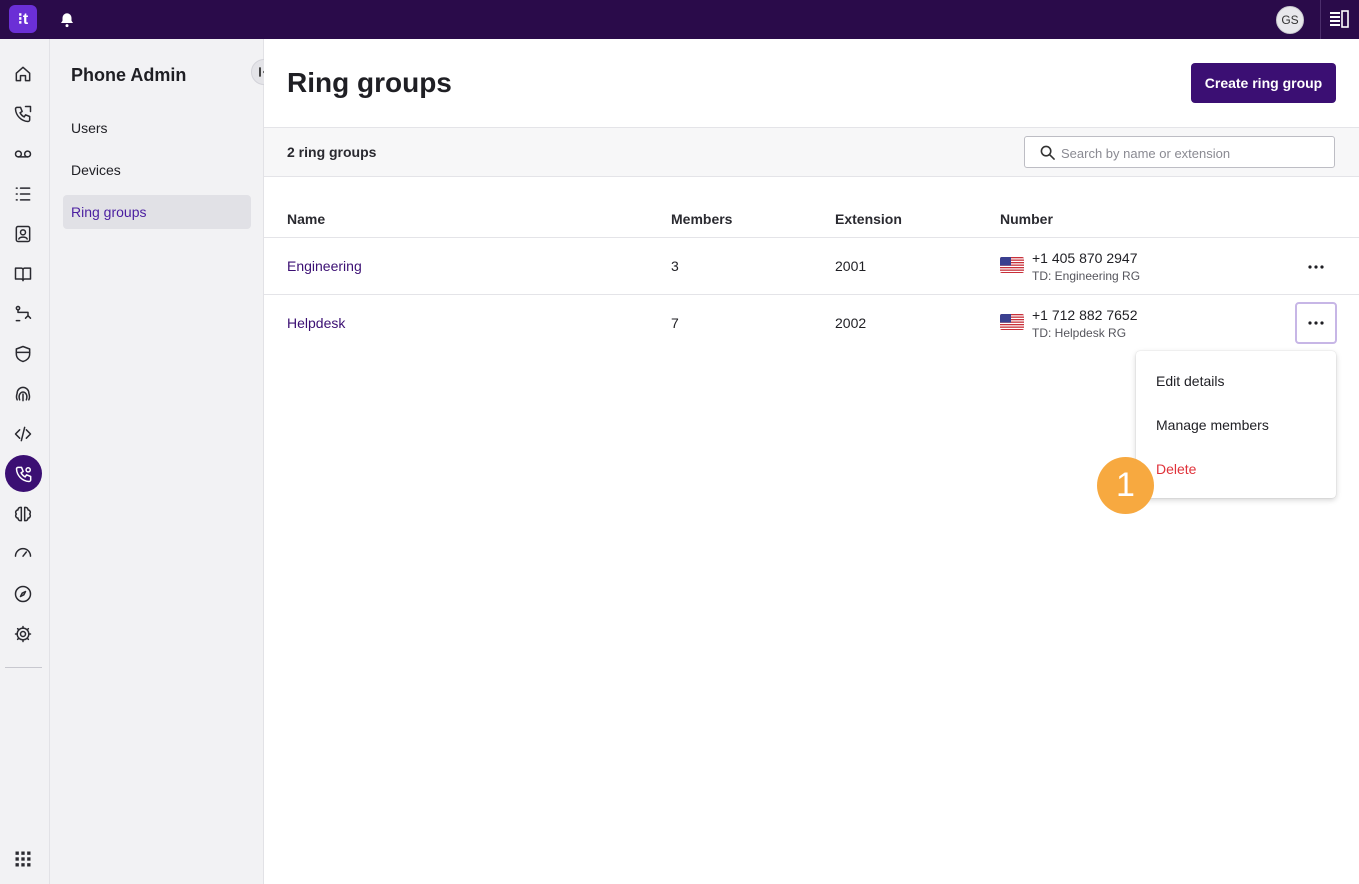 The width and height of the screenshot is (1359, 884). What do you see at coordinates (23, 434) in the screenshot?
I see `code-icon` at bounding box center [23, 434].